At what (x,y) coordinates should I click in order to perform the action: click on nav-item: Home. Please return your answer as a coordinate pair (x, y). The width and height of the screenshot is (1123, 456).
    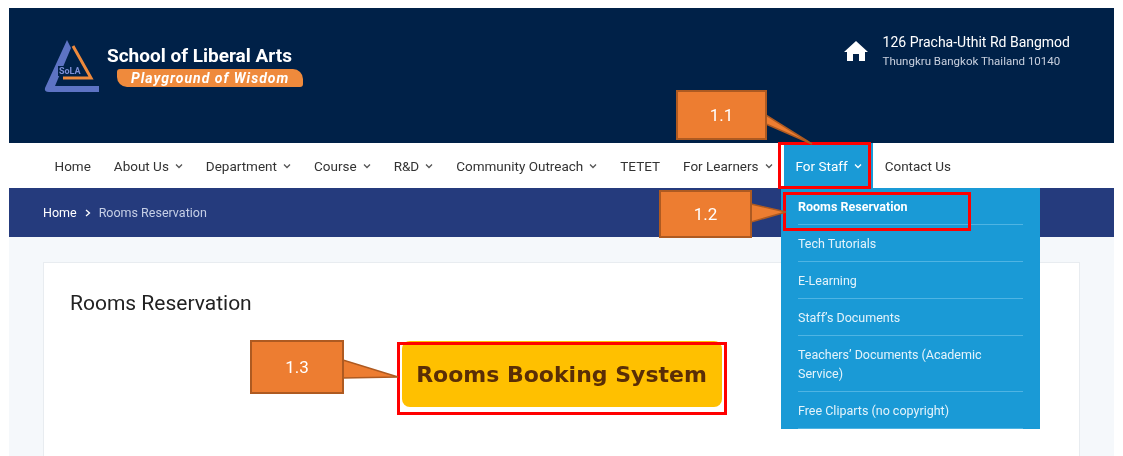
    Looking at the image, I should click on (73, 165).